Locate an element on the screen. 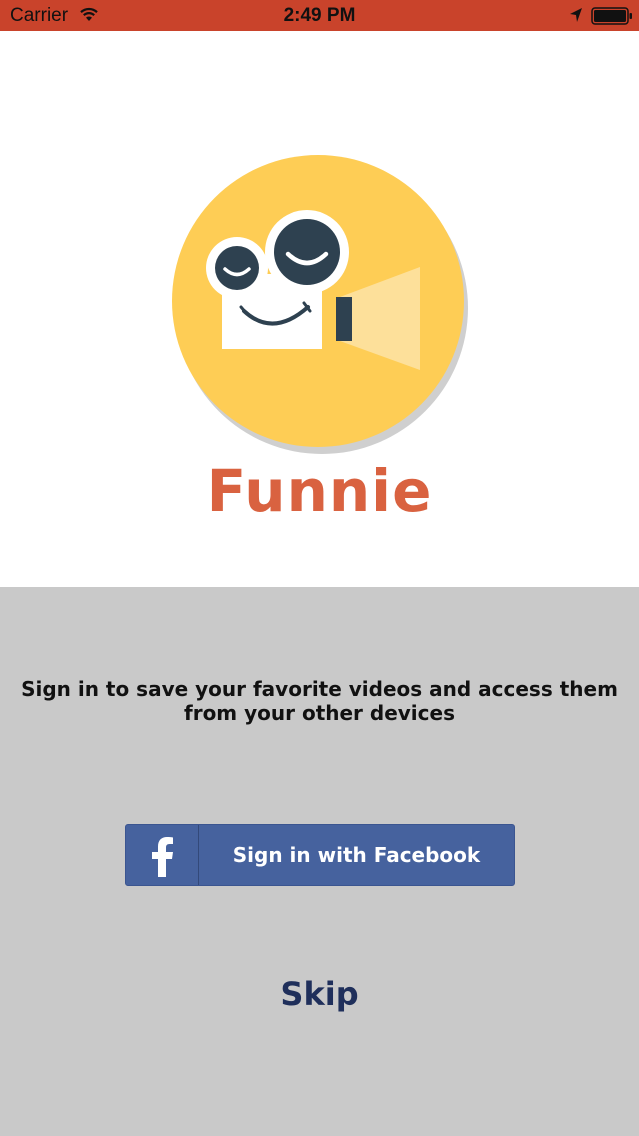 This screenshot has height=1136, width=639. location-arrow-icon is located at coordinates (576, 15).